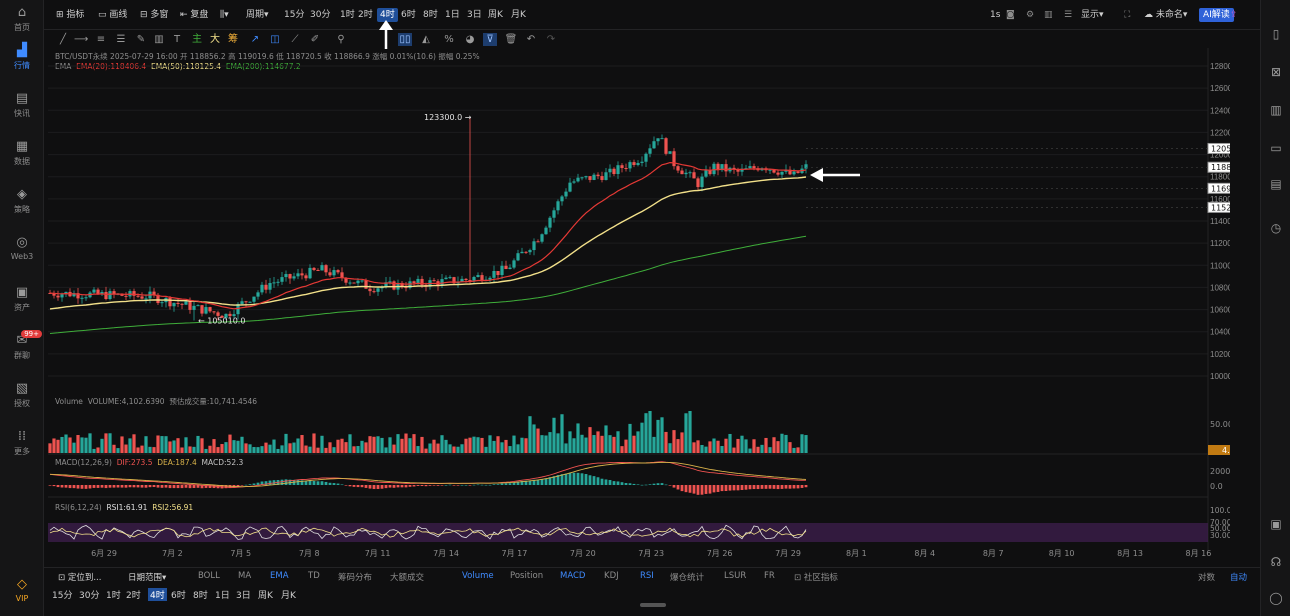 The width and height of the screenshot is (1290, 616). I want to click on btf-3d: 3日, so click(243, 594).